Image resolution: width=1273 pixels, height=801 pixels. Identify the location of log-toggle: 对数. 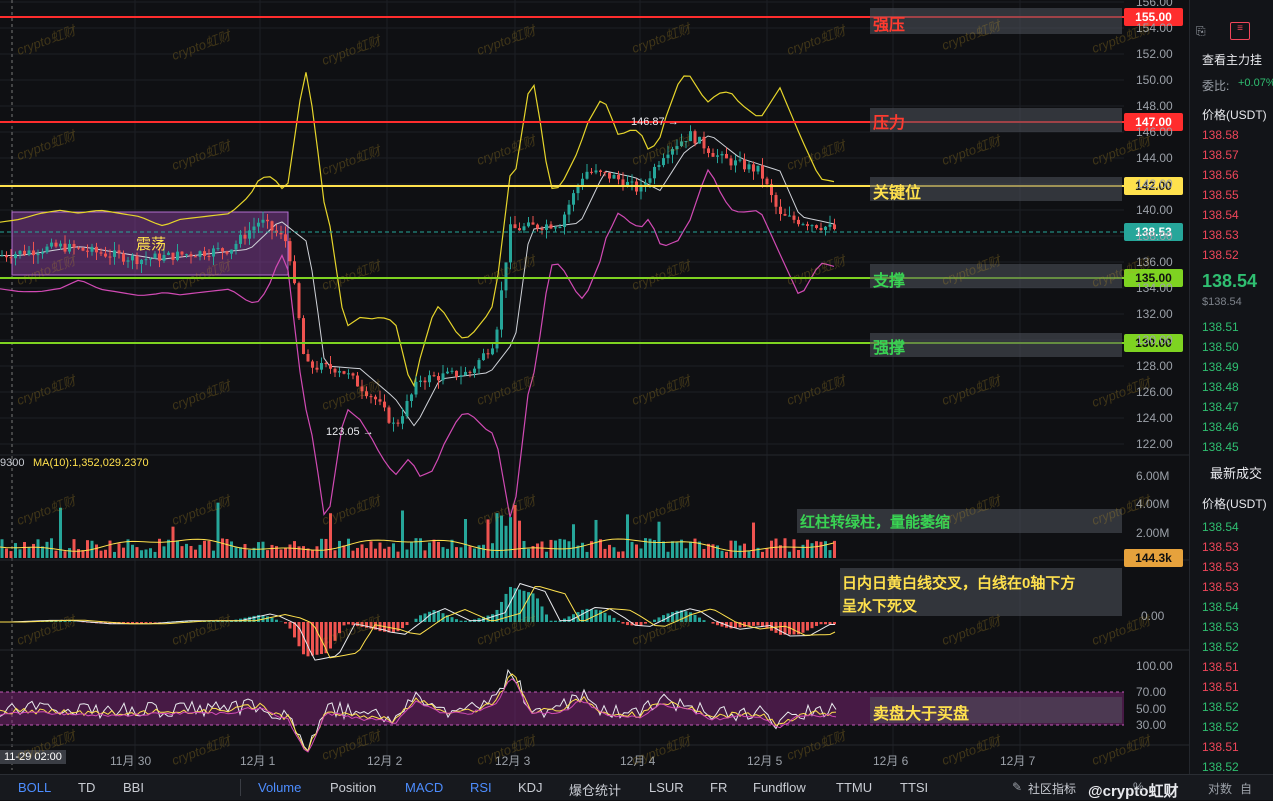
(1220, 788).